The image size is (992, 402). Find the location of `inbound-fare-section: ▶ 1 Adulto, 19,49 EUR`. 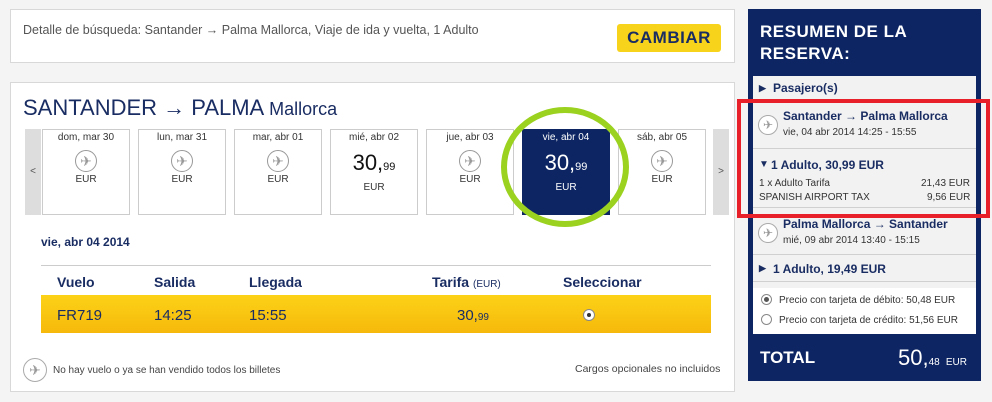

inbound-fare-section: ▶ 1 Adulto, 19,49 EUR is located at coordinates (864, 269).